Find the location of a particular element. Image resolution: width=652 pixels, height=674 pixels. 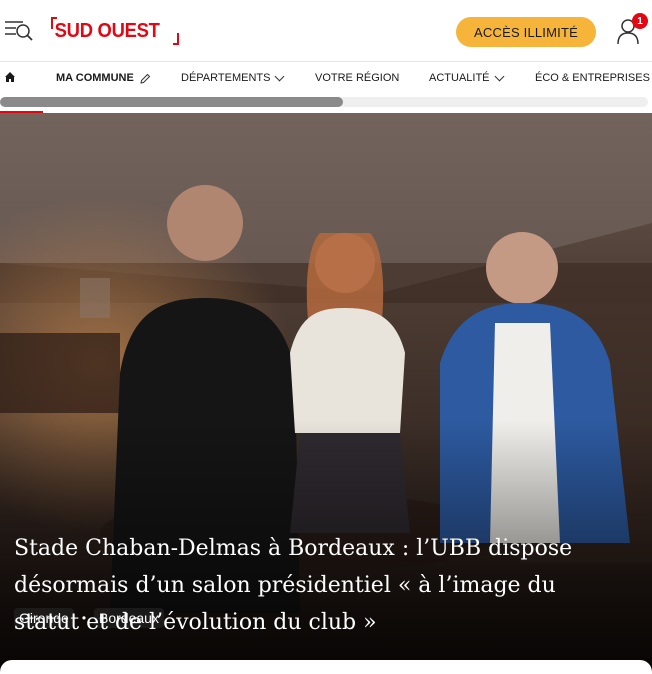

nav-item-ma-commune: MA COMMUNE is located at coordinates (103, 78).